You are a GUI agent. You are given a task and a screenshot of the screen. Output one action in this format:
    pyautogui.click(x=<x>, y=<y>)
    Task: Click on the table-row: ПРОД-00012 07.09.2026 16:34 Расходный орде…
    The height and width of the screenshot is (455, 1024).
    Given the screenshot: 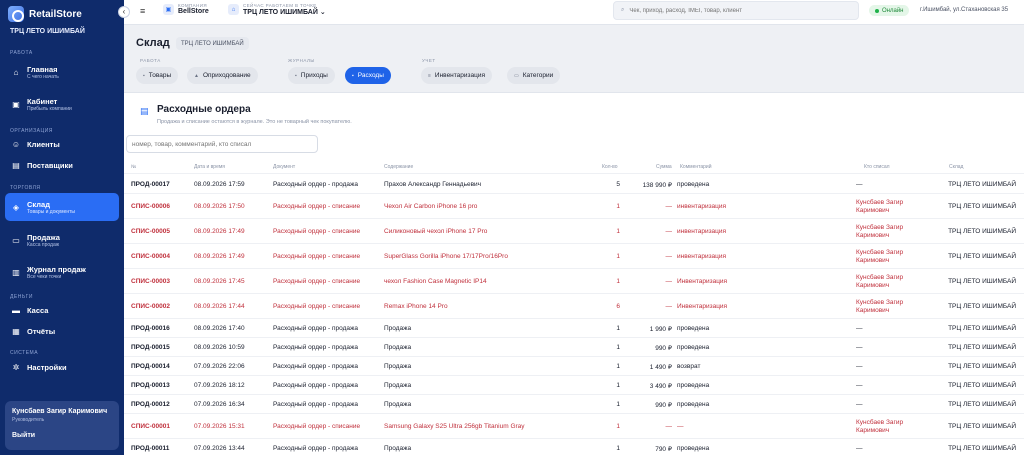 What is the action you would take?
    pyautogui.click(x=574, y=404)
    